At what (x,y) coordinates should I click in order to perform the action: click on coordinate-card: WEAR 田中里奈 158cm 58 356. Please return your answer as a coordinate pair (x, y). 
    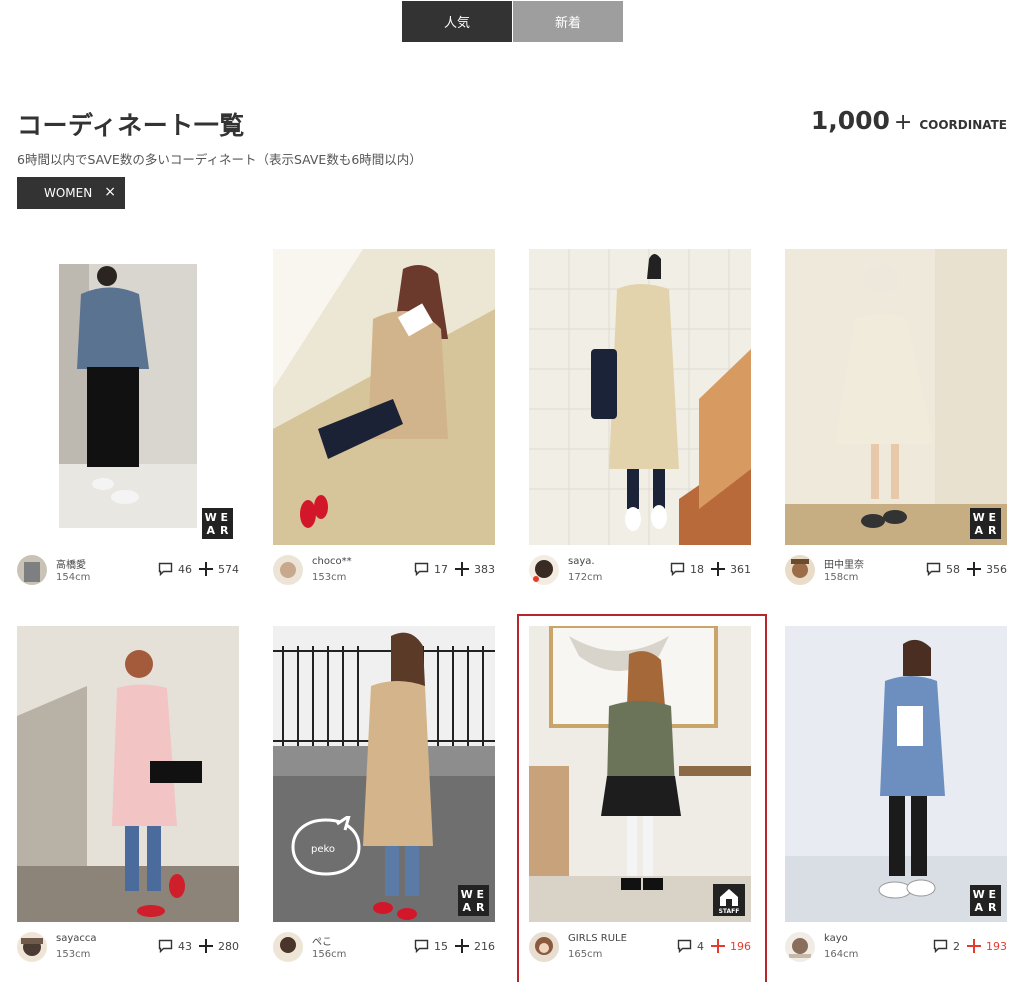
    Looking at the image, I should click on (896, 421).